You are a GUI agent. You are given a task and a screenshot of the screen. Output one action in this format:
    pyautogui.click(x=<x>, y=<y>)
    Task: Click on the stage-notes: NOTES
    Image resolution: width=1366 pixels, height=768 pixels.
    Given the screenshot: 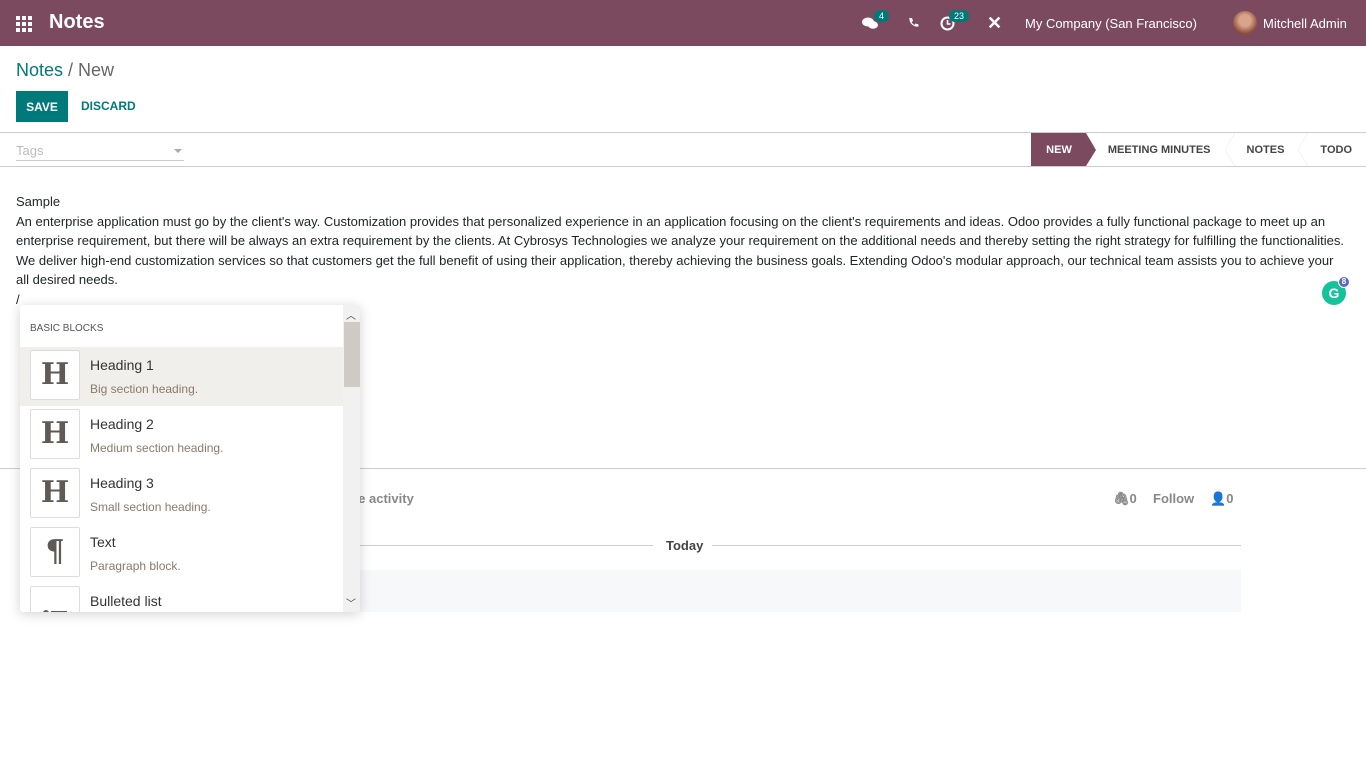 What is the action you would take?
    pyautogui.click(x=1261, y=149)
    